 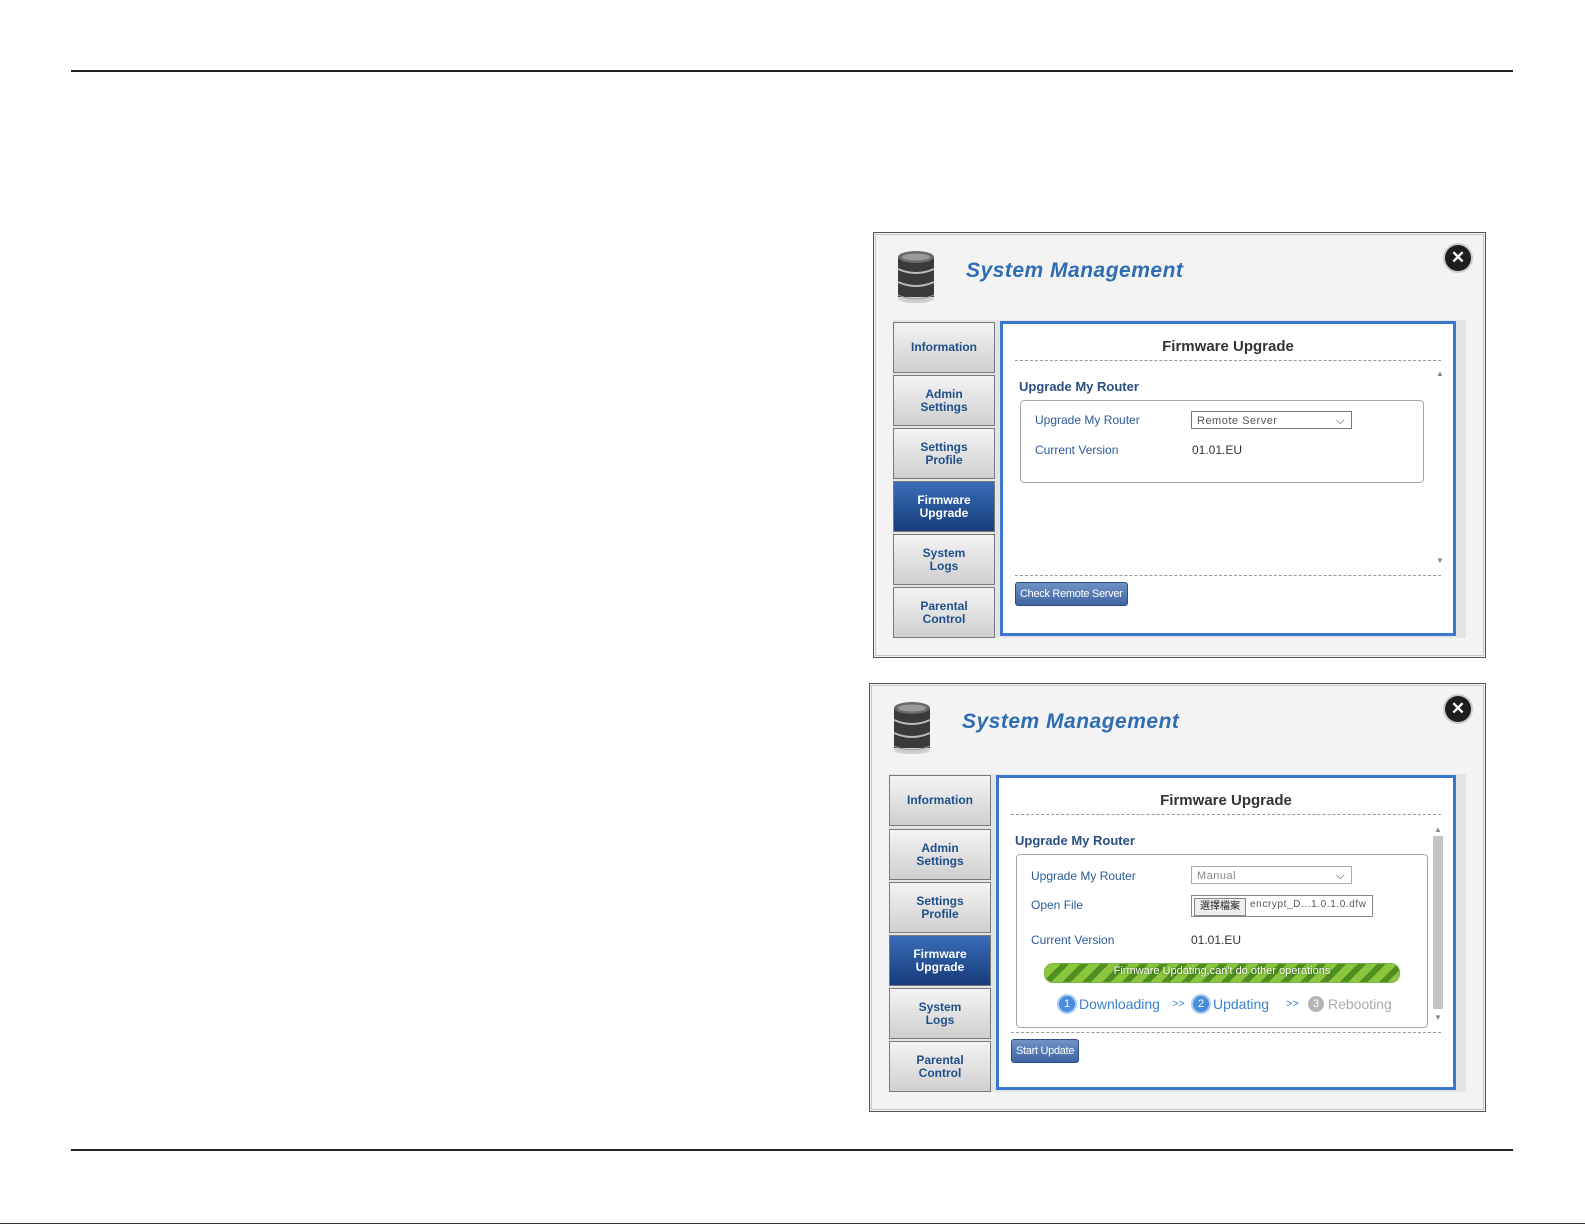 What do you see at coordinates (792, 1150) in the screenshot?
I see `bottom-rule` at bounding box center [792, 1150].